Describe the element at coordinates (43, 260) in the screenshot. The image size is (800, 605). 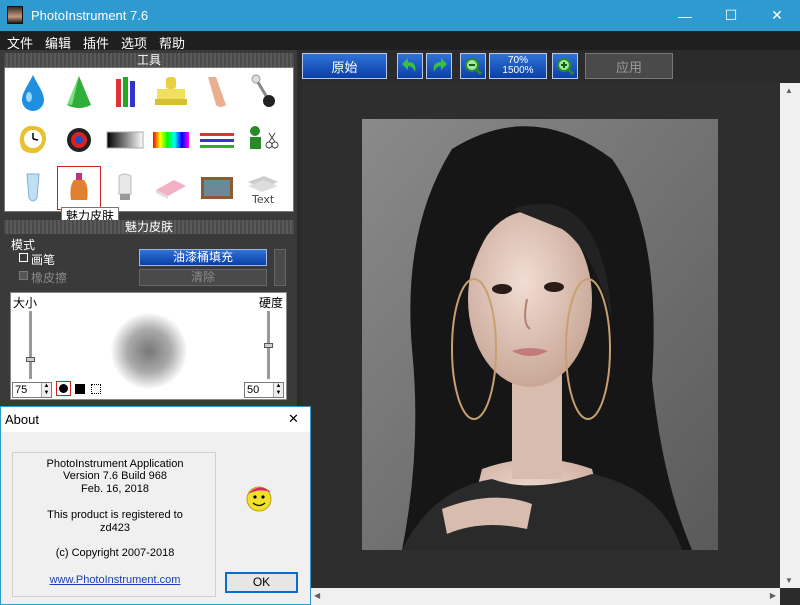
I see `pencil-label: 画笔` at that location.